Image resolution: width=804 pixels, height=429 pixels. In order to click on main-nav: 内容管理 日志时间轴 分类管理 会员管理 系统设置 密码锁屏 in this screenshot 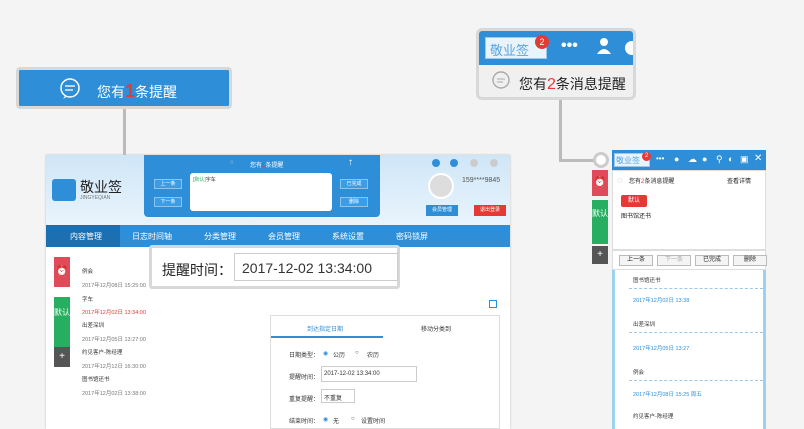, I will do `click(278, 236)`.